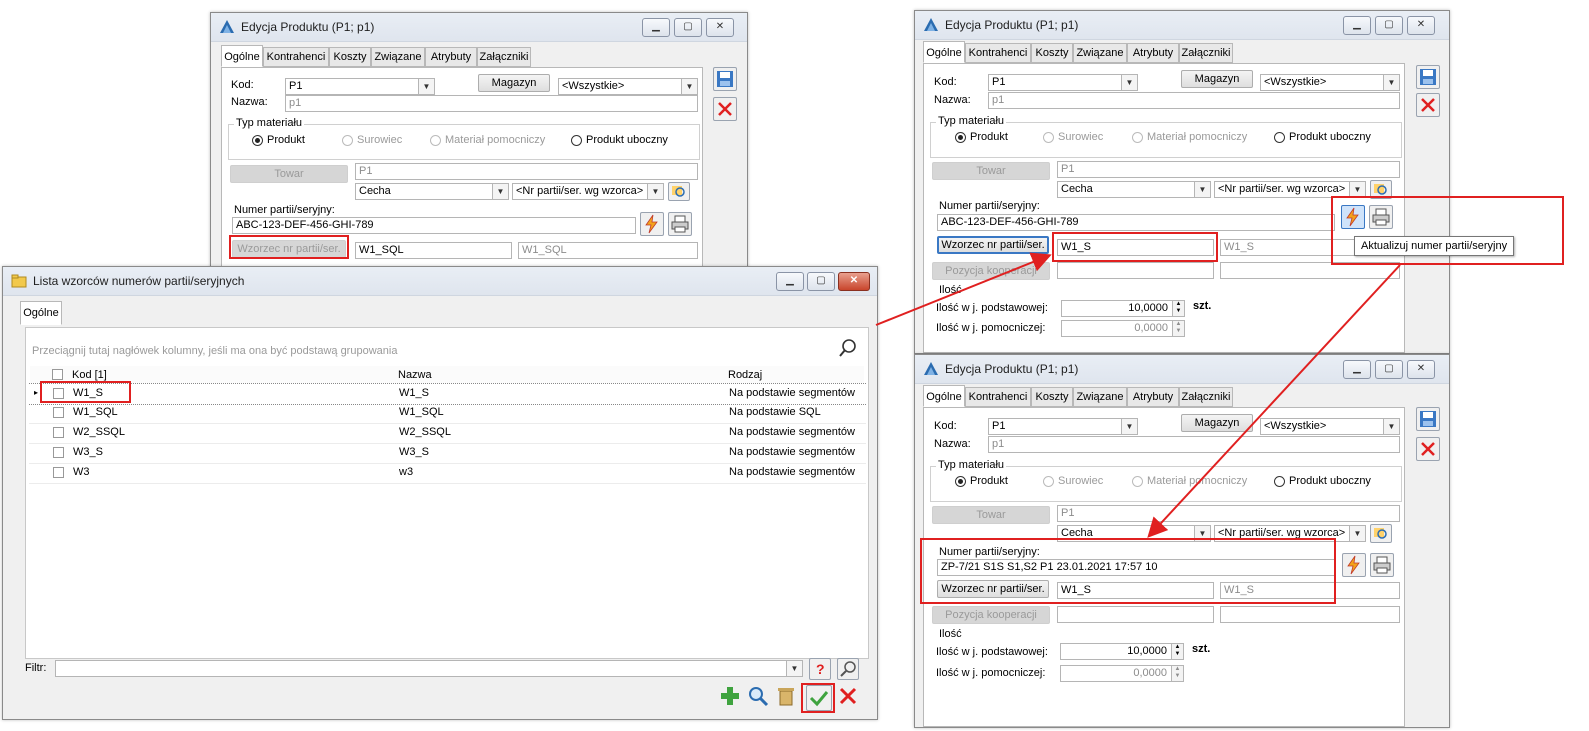 The height and width of the screenshot is (731, 1589). What do you see at coordinates (1138, 395) in the screenshot?
I see `annotation-arrows` at bounding box center [1138, 395].